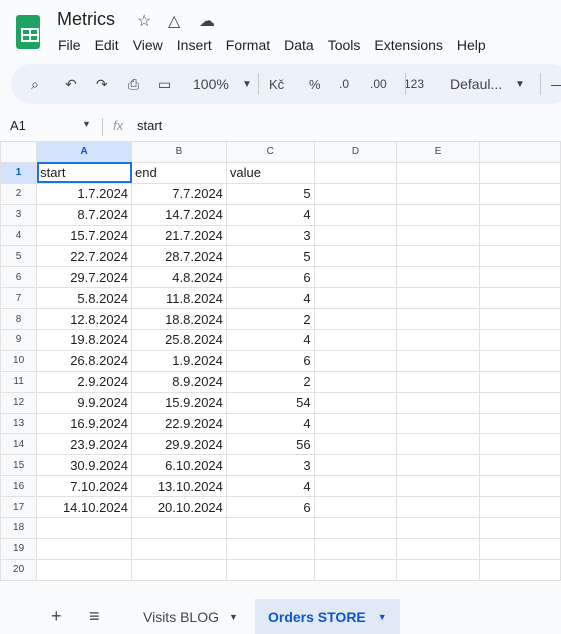 The height and width of the screenshot is (634, 561). What do you see at coordinates (179, 486) in the screenshot?
I see `cell: 13.10.2024` at bounding box center [179, 486].